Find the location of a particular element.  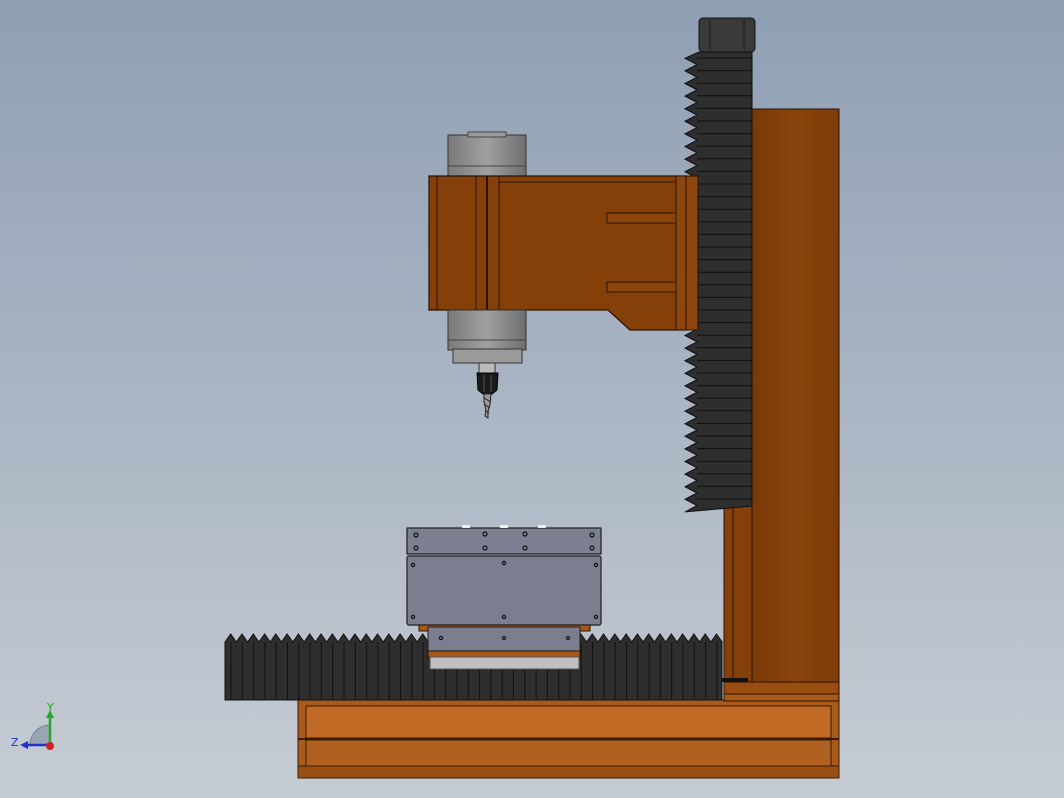

y-axis-label: Y is located at coordinates (50, 707).